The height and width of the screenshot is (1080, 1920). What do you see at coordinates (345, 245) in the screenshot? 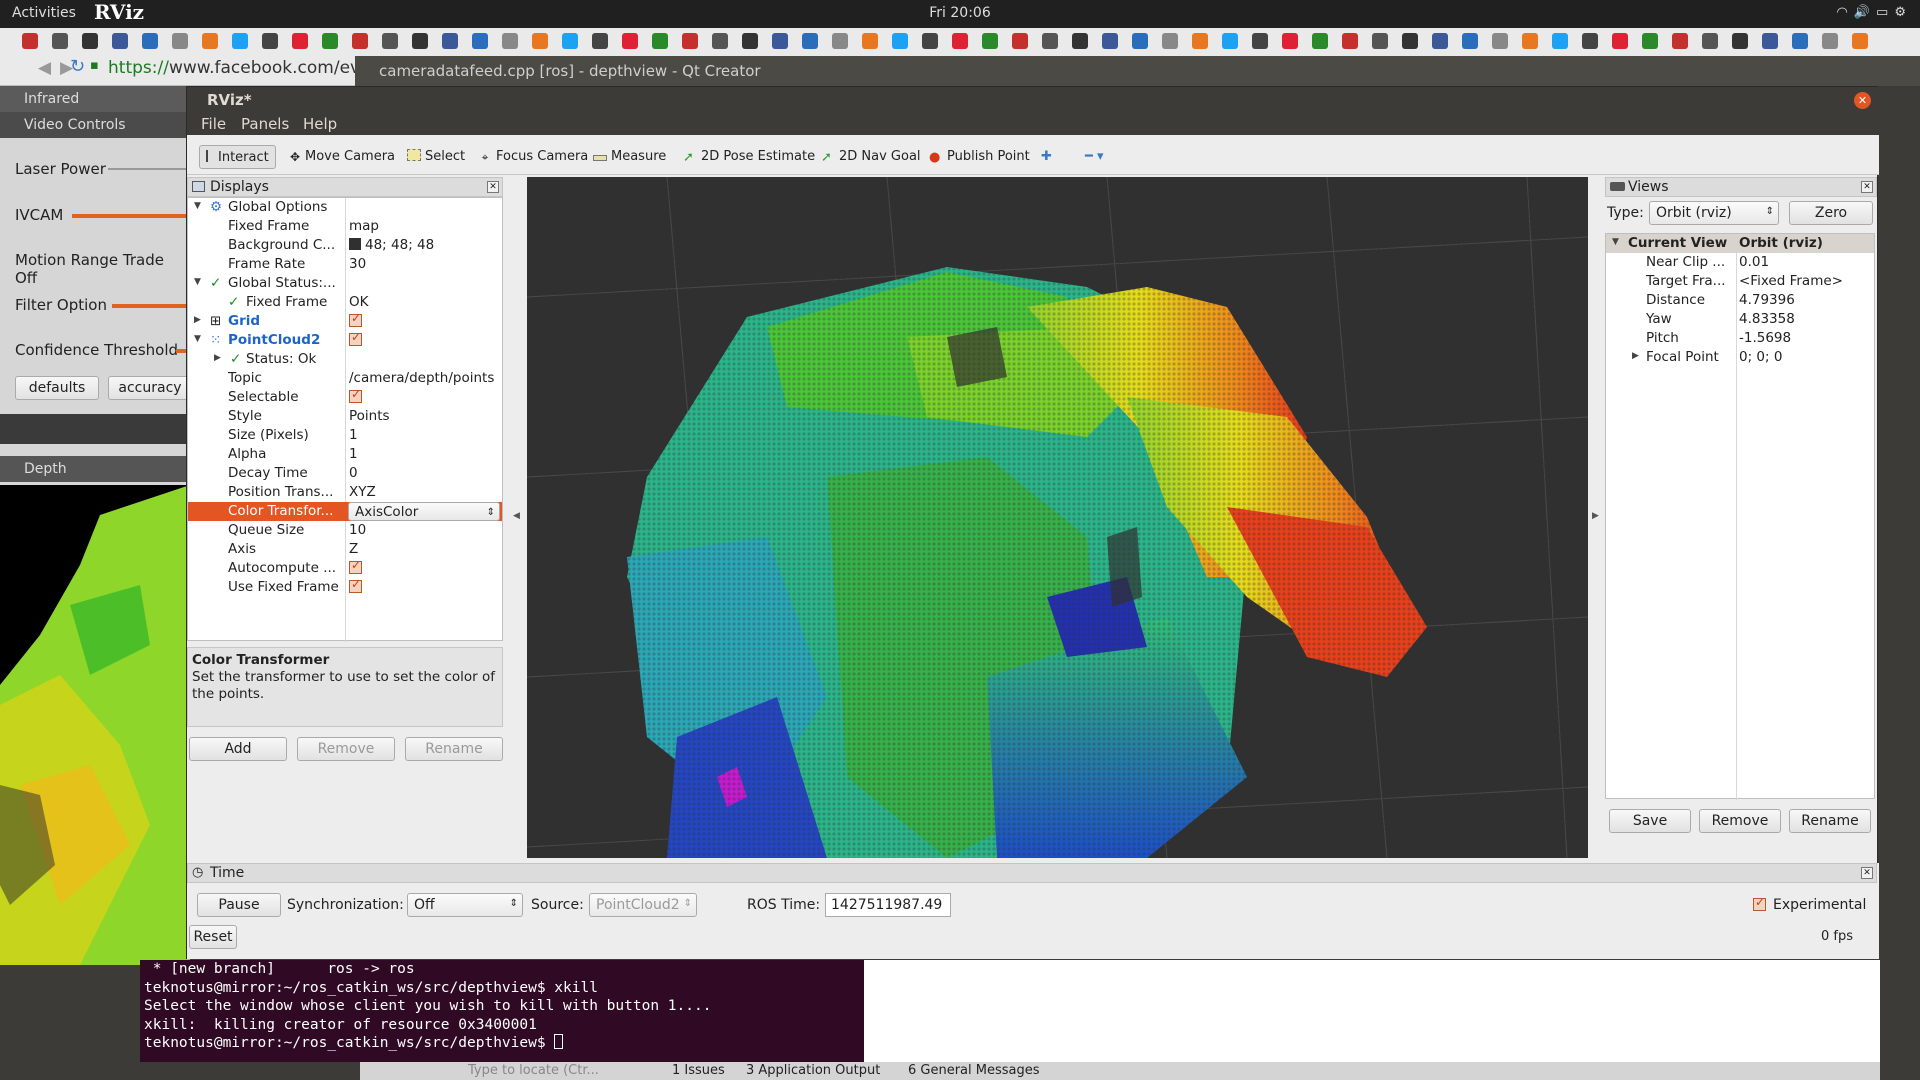
I see `tree-row-background-color: Background C... 48; 48; 48` at bounding box center [345, 245].